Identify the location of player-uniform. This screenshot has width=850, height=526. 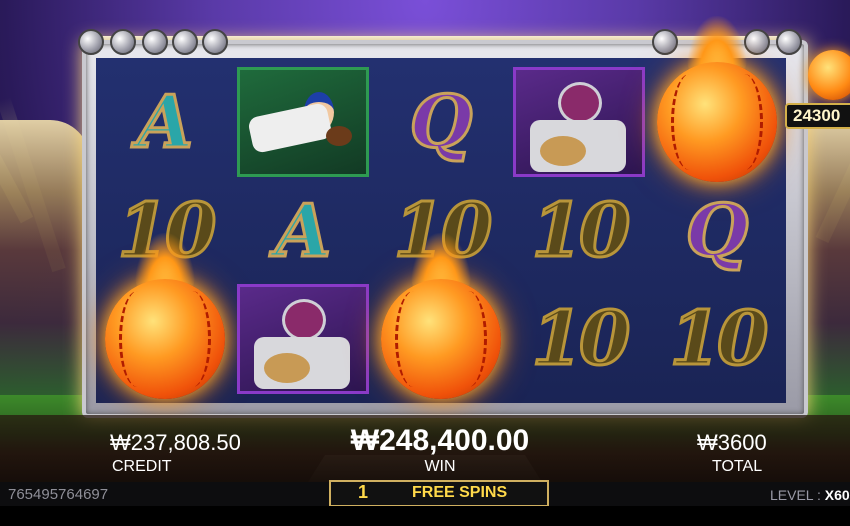
(290, 128).